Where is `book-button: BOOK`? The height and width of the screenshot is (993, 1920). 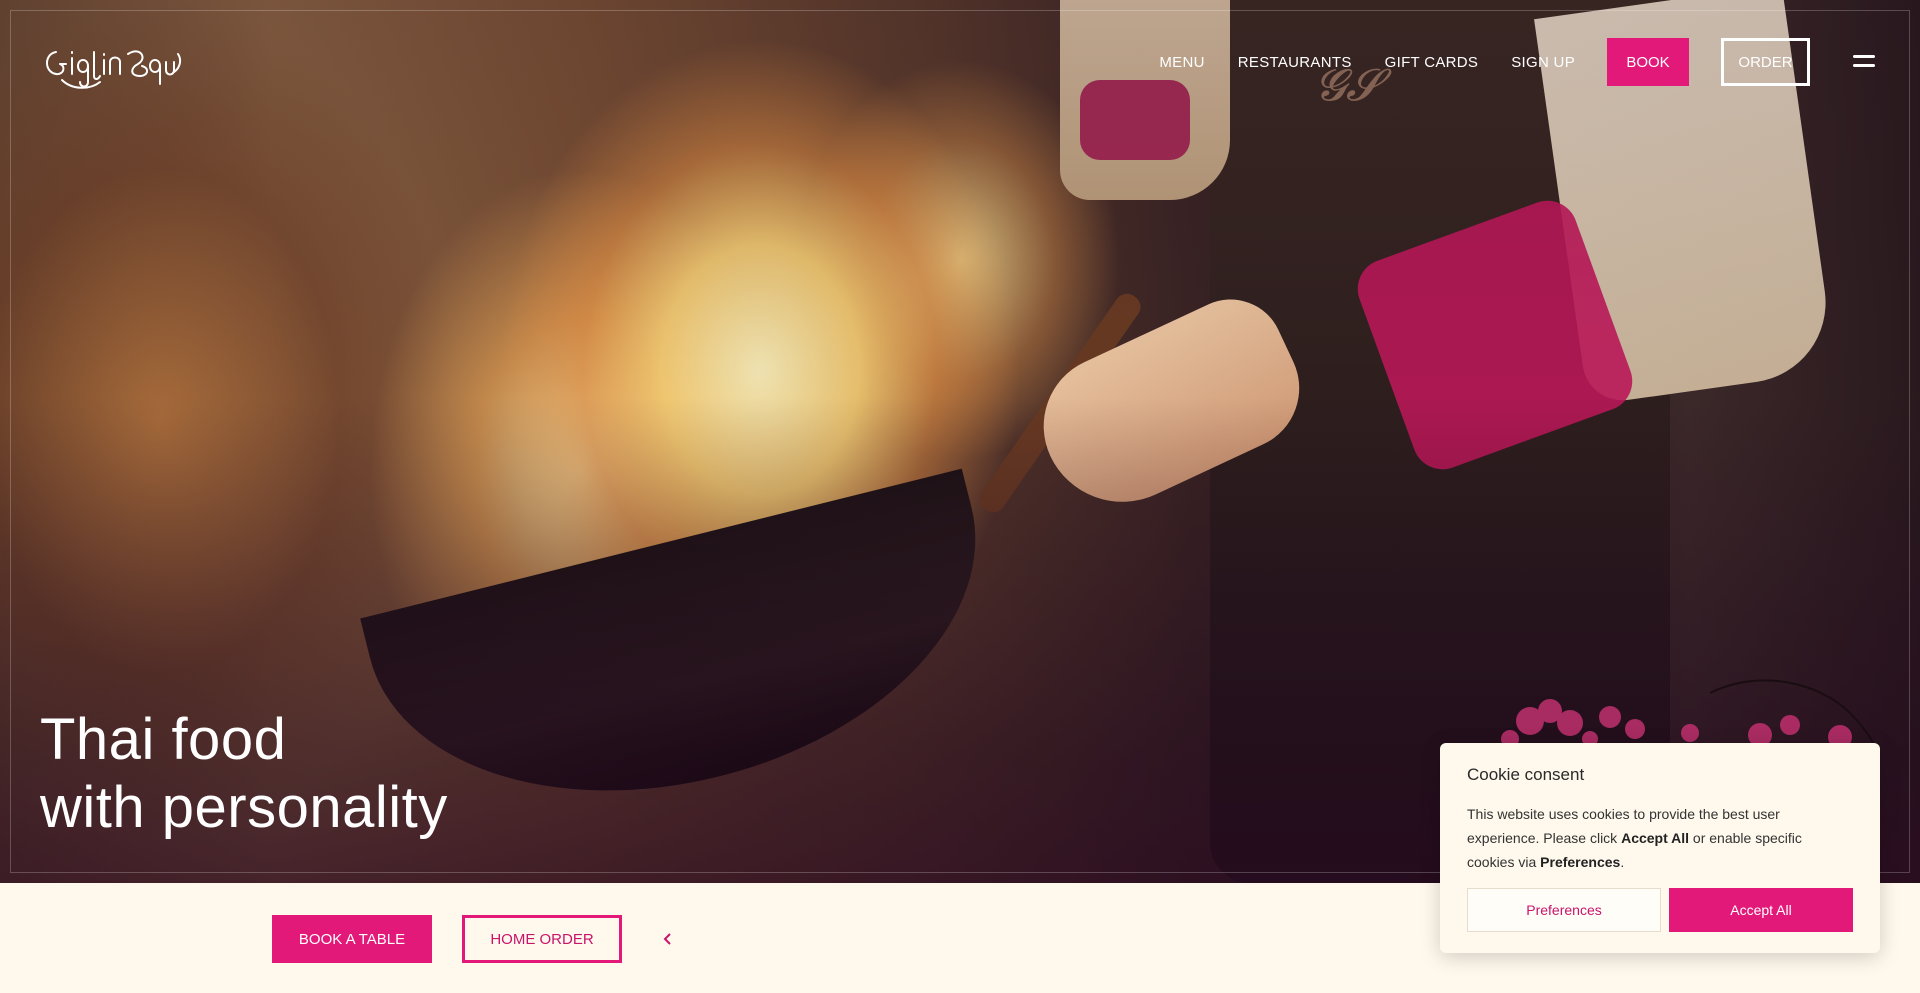 book-button: BOOK is located at coordinates (1648, 62).